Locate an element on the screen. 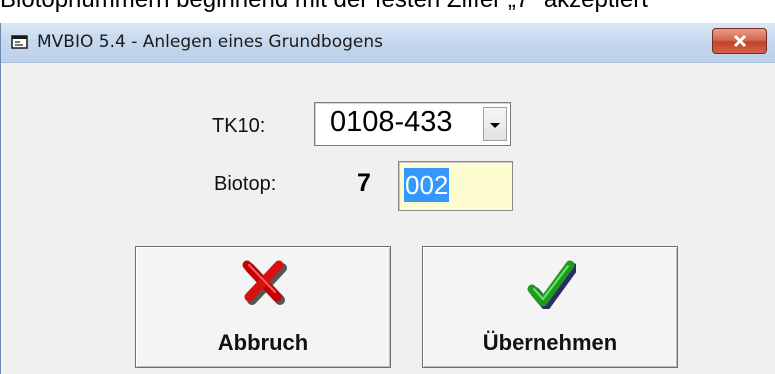 This screenshot has width=775, height=374. accept-button: Übernehmen is located at coordinates (550, 307).